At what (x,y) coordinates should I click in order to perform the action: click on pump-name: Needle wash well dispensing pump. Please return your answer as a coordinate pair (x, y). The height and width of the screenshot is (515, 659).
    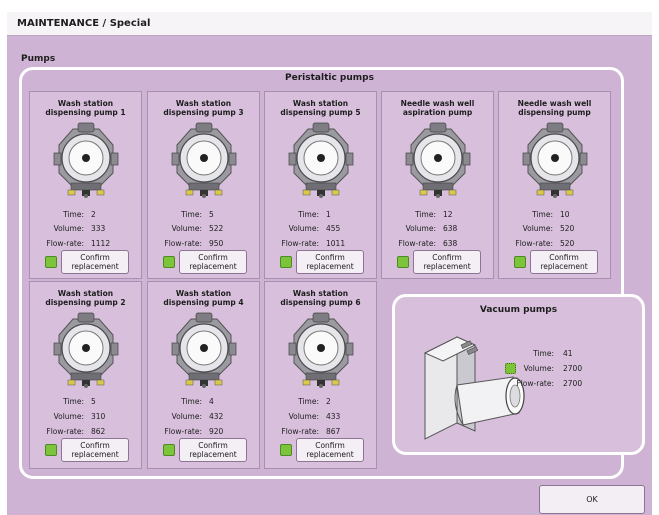
    Looking at the image, I should click on (554, 108).